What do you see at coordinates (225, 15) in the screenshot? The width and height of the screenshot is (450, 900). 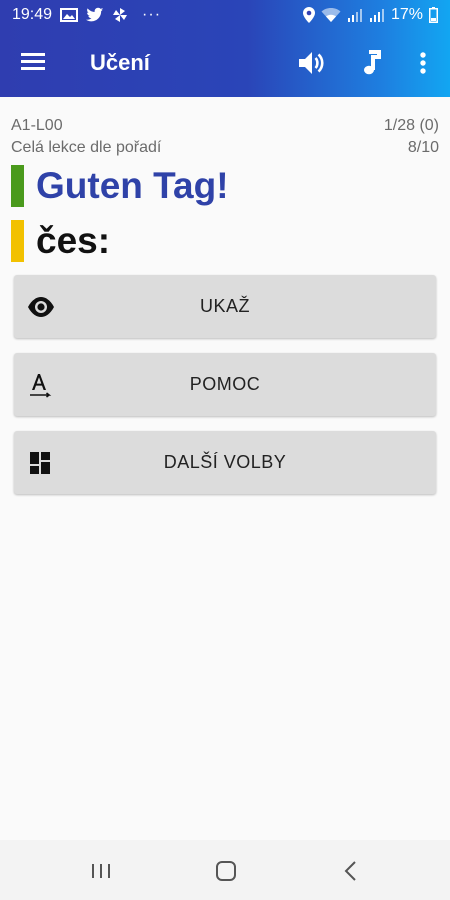 I see `status-bar: 19:49 ··· 17%` at bounding box center [225, 15].